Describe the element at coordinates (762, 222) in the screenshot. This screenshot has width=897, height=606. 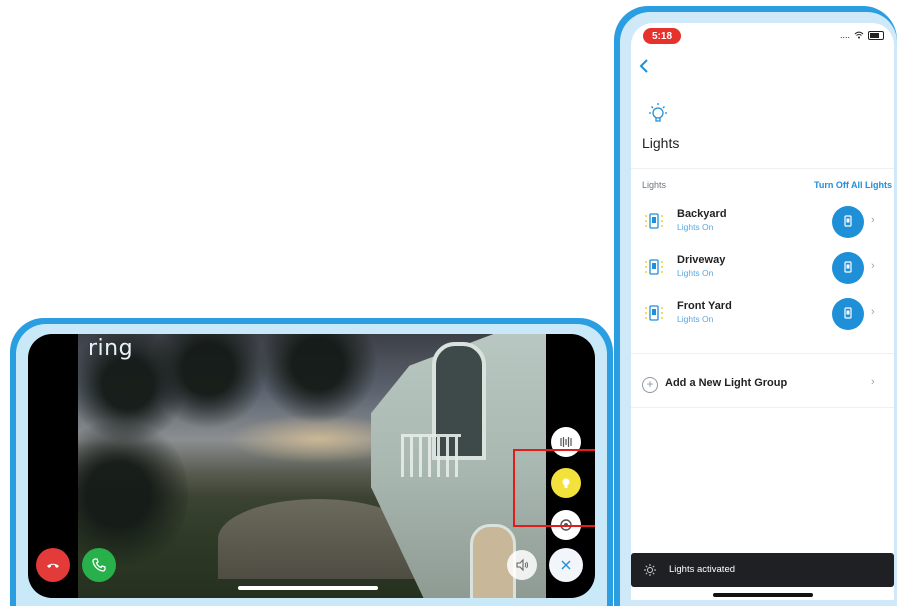
I see `light-group-row-backyard: Backyard Lights On ›` at that location.